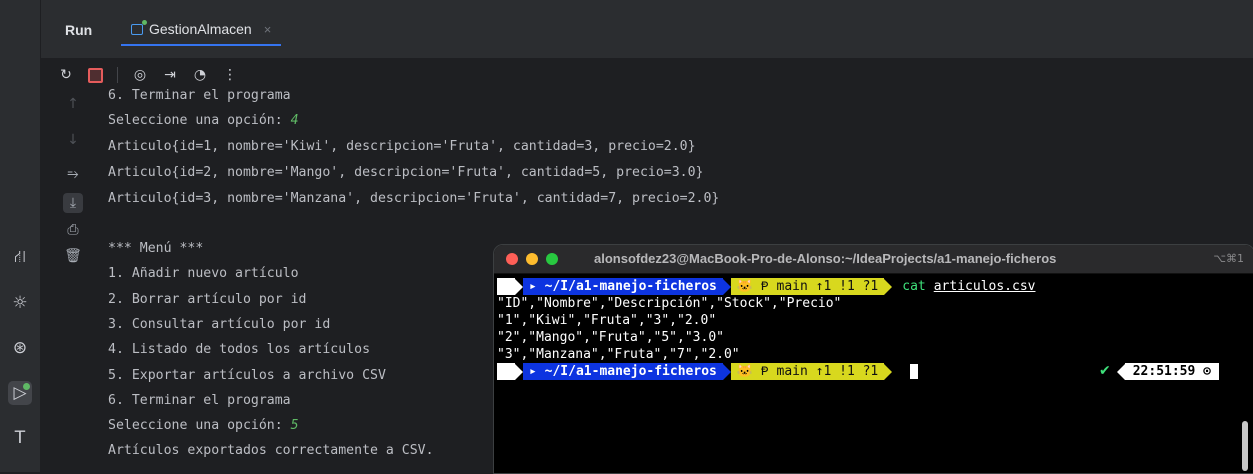 The height and width of the screenshot is (474, 1253). What do you see at coordinates (73, 256) in the screenshot?
I see `clear-console-icon: 🗑` at bounding box center [73, 256].